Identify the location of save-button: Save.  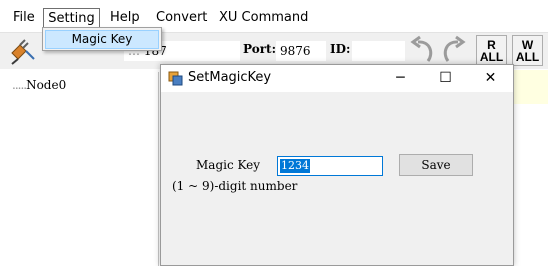
(436, 165).